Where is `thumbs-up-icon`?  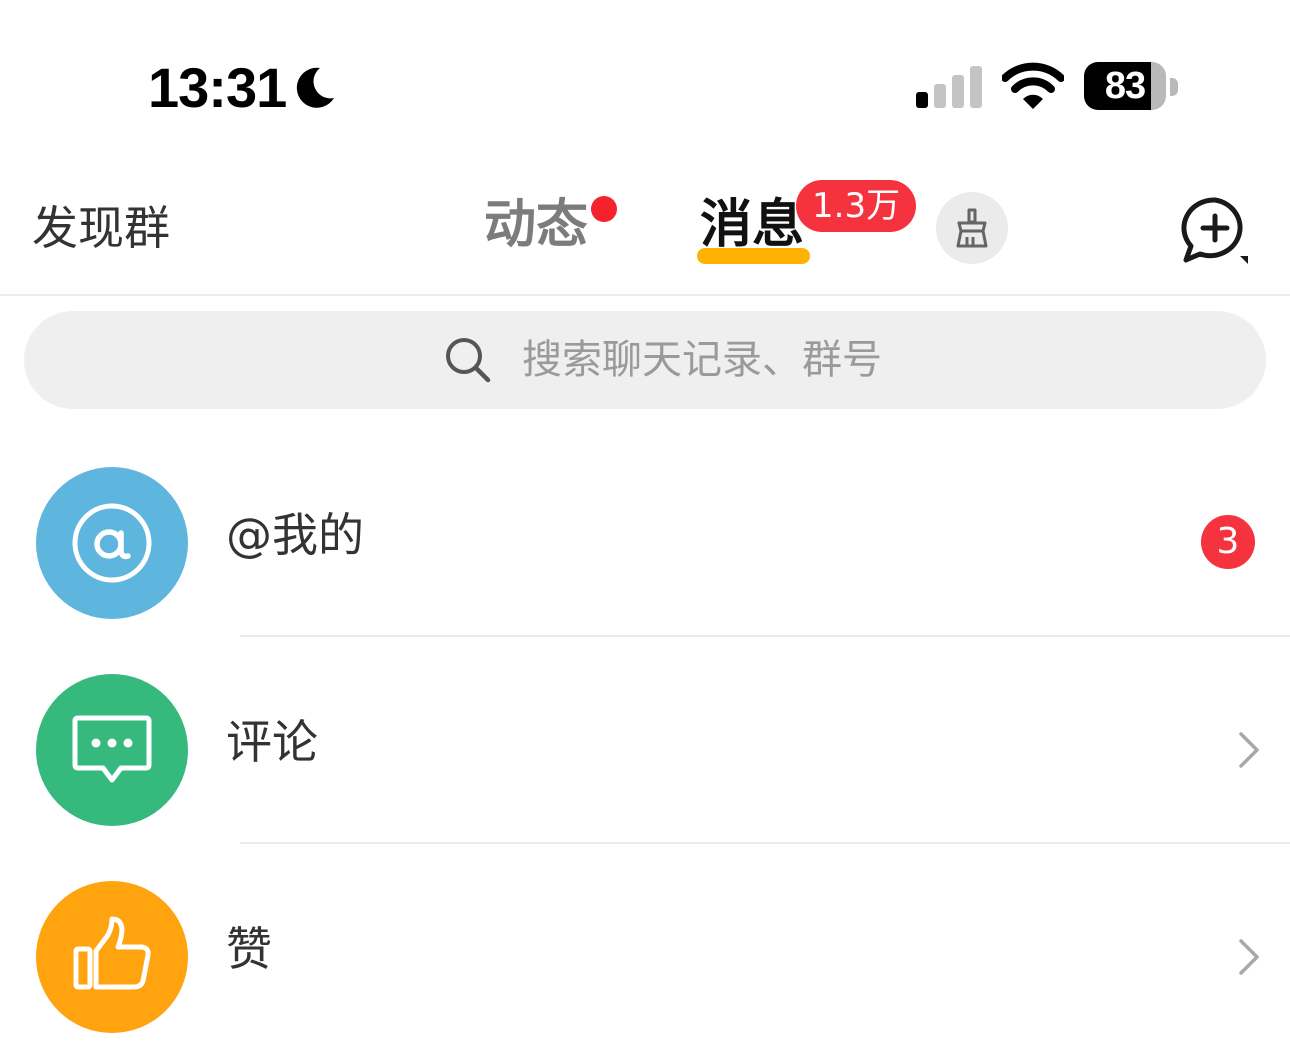
thumbs-up-icon is located at coordinates (112, 953).